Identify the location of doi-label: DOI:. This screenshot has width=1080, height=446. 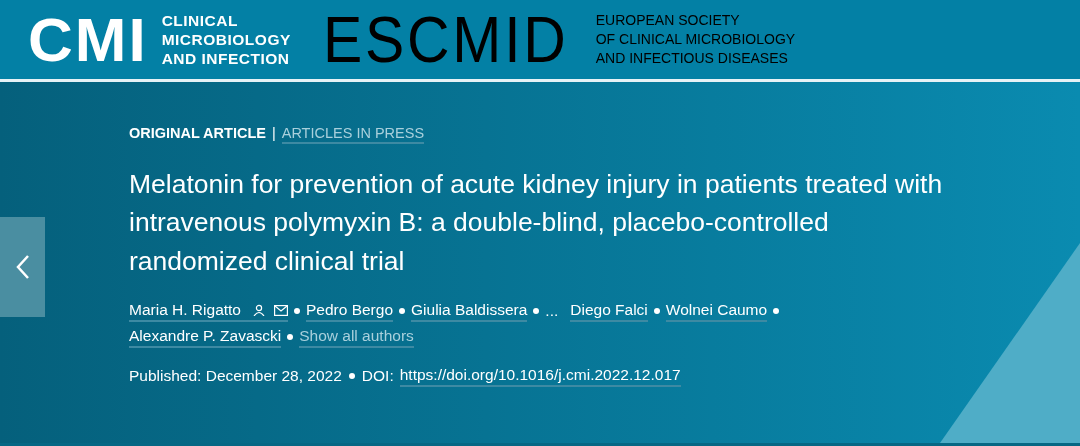
(377, 376).